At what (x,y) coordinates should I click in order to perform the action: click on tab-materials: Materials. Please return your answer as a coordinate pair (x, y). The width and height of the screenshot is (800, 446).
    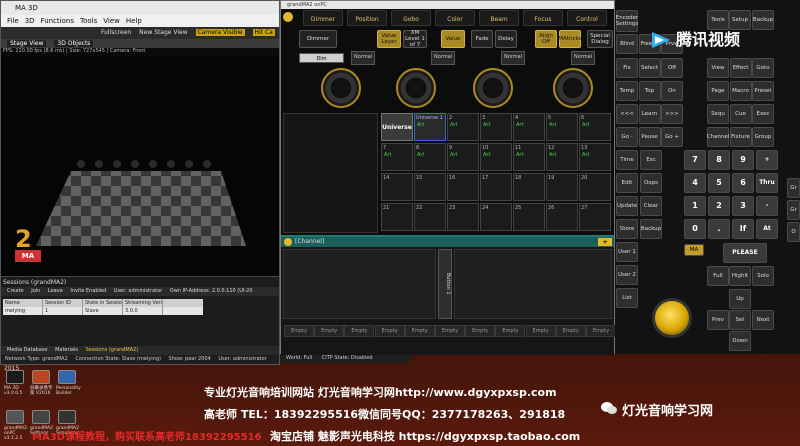
    Looking at the image, I should click on (66, 350).